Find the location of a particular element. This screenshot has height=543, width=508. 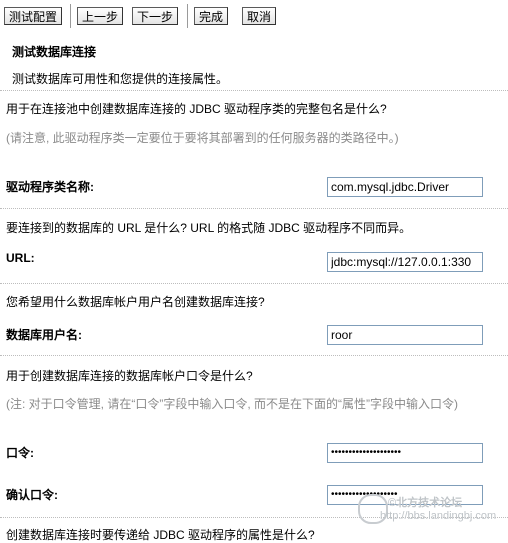

previous-button: 上一步 is located at coordinates (100, 16).